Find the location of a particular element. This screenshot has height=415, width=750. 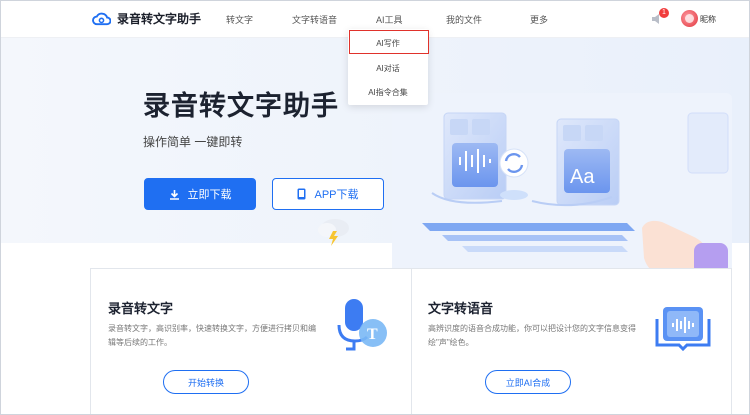

logo: 录音转文字助手 is located at coordinates (146, 18).